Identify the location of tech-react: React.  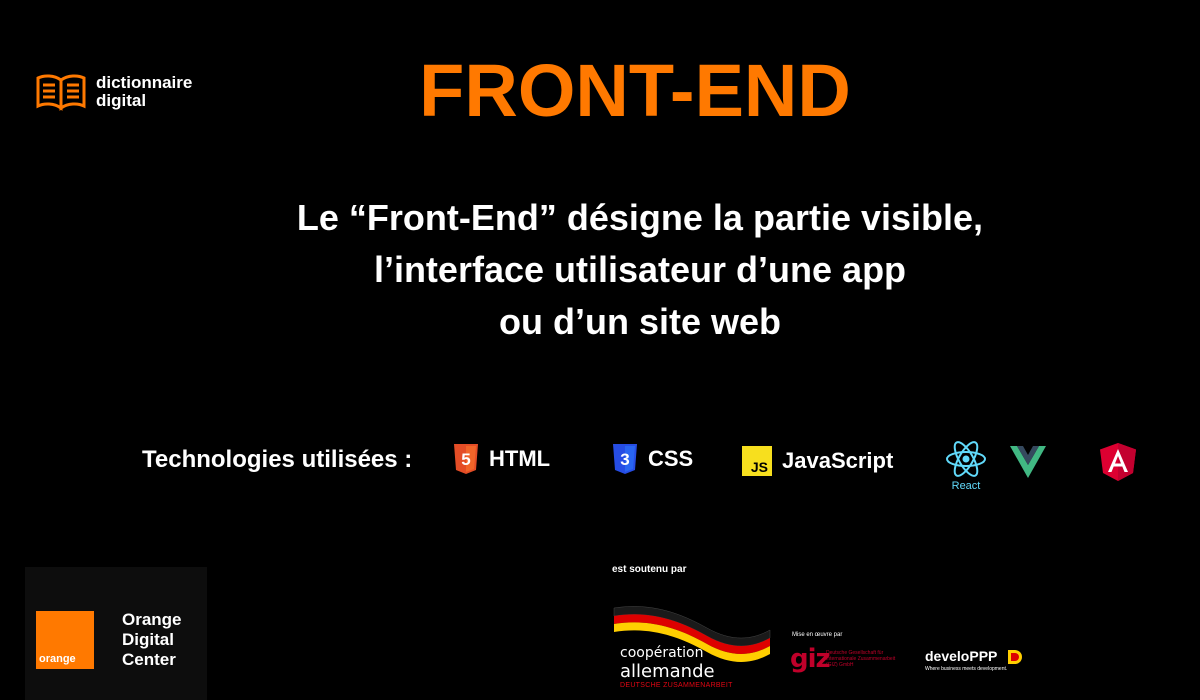
(966, 466).